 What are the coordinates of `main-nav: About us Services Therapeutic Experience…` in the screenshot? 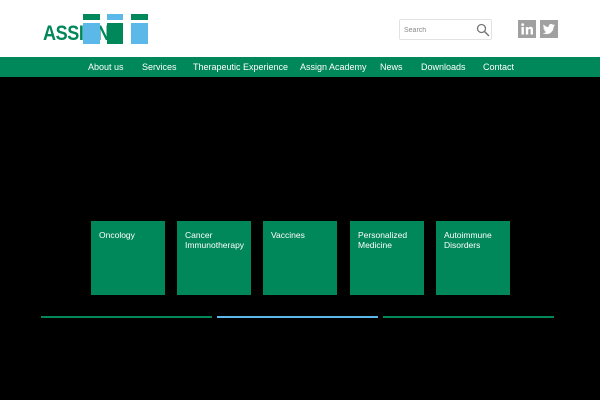 It's located at (300, 67).